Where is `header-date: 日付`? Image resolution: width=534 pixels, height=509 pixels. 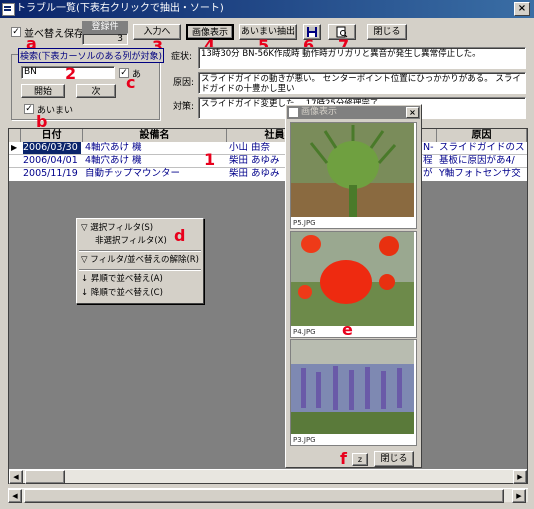 header-date: 日付 is located at coordinates (52, 135).